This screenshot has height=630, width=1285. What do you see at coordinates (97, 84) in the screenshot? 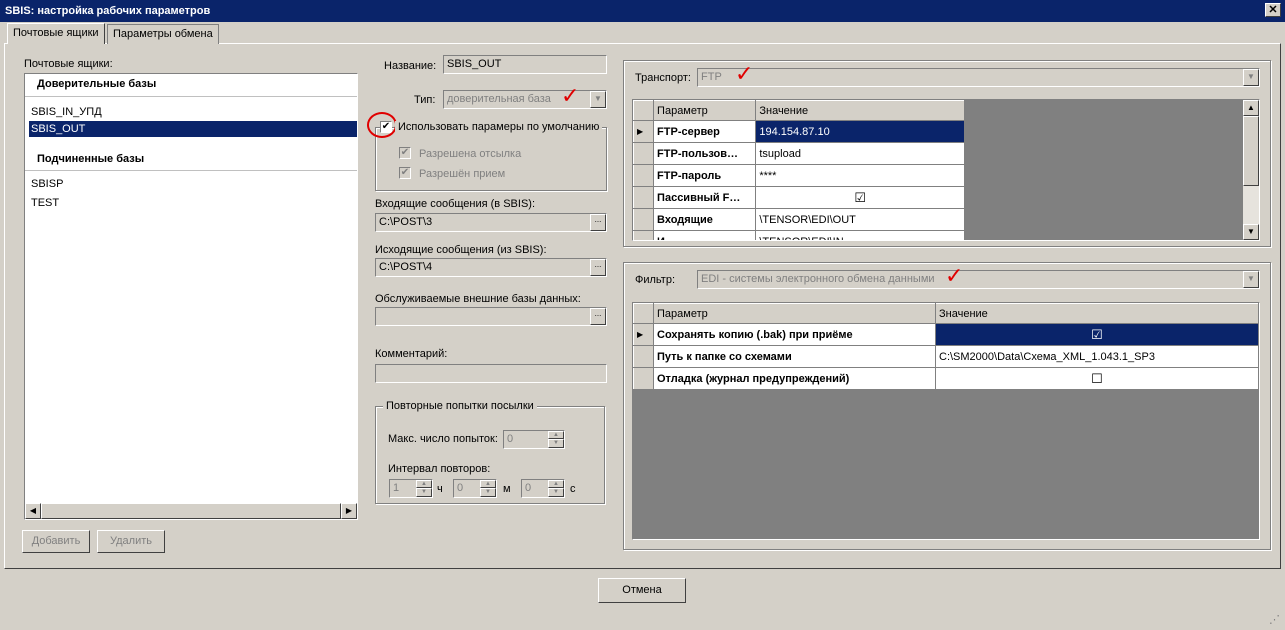
I see `trusted-header: Доверительные базы` at bounding box center [97, 84].